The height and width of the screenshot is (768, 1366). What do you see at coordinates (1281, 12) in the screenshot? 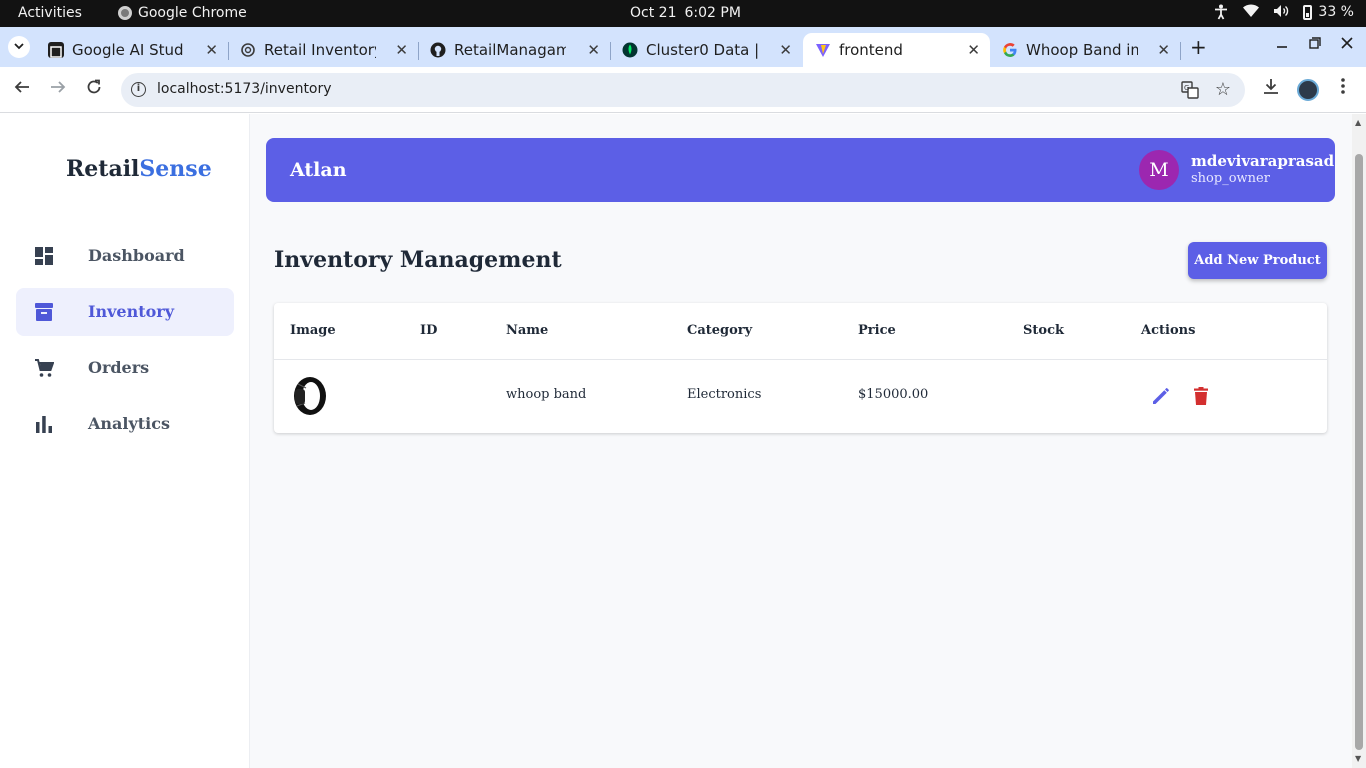
I see `volume-icon` at bounding box center [1281, 12].